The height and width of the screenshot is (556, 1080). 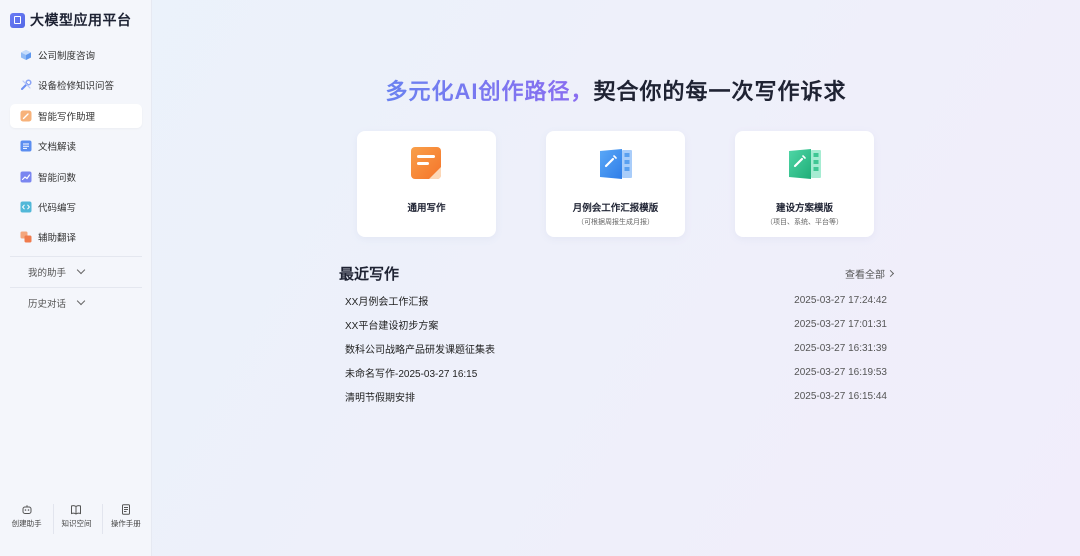 What do you see at coordinates (615, 208) in the screenshot?
I see `card-title: 月例会工作汇报模版` at bounding box center [615, 208].